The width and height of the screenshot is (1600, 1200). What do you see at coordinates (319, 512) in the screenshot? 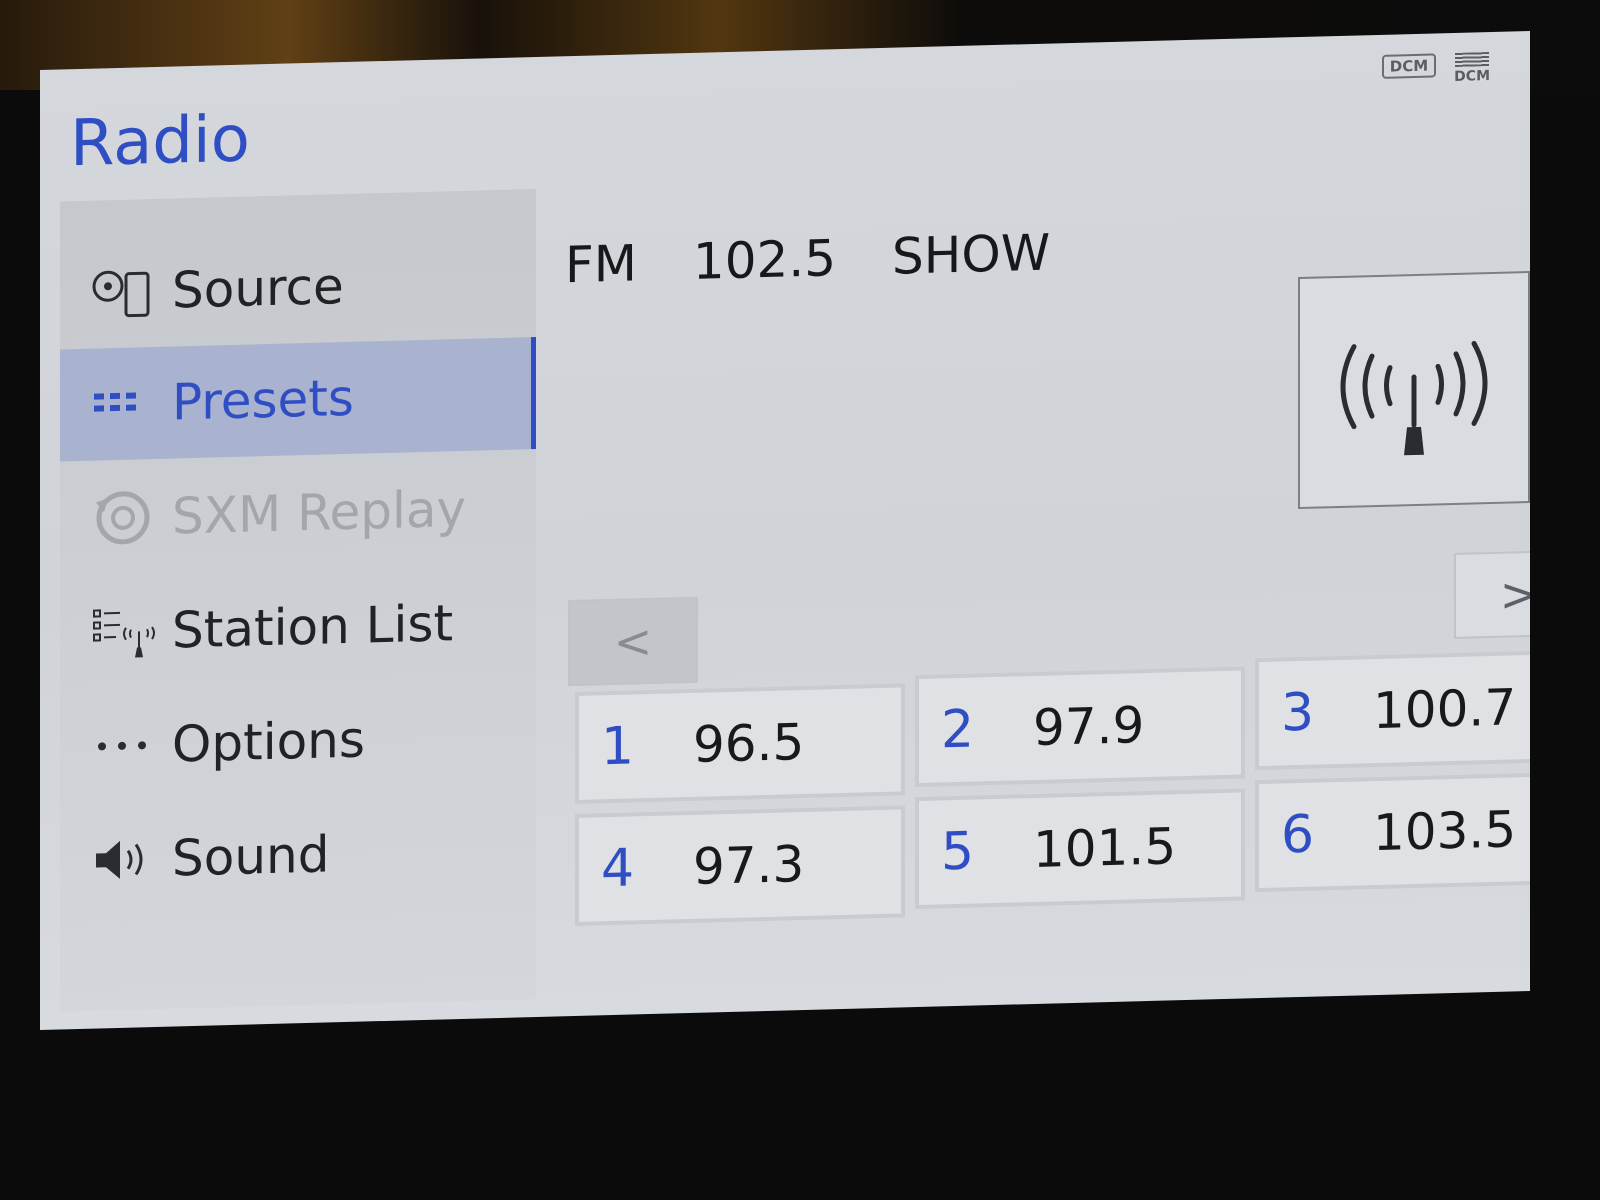
I see `sidebar-item-label: SXM Replay` at bounding box center [319, 512].